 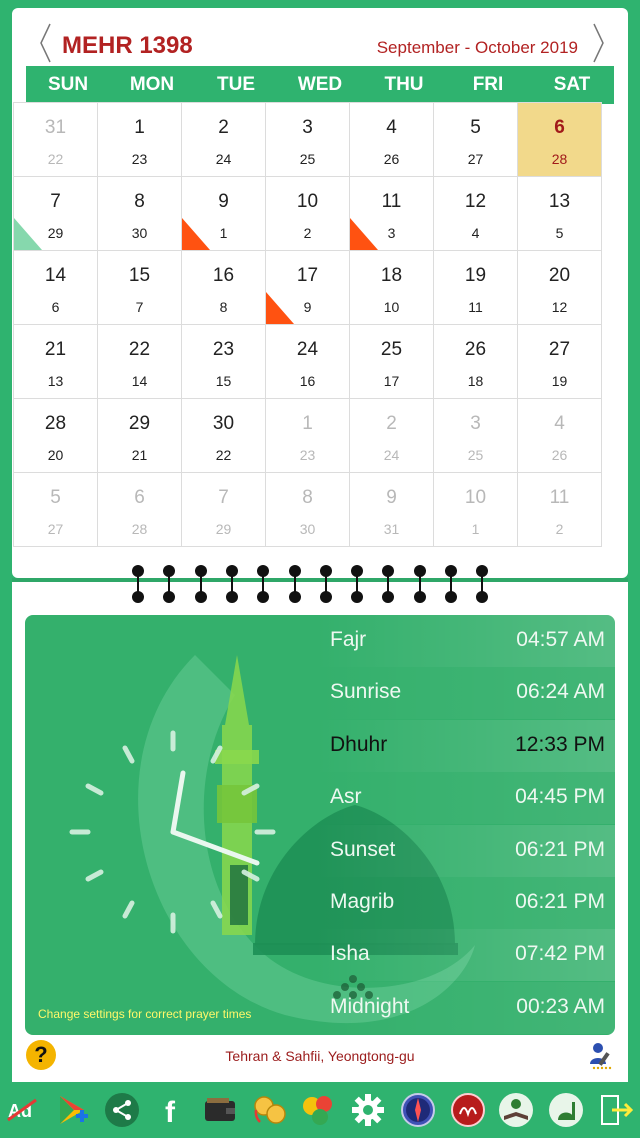 What do you see at coordinates (139, 361) in the screenshot?
I see `day-cell: 22 14` at bounding box center [139, 361].